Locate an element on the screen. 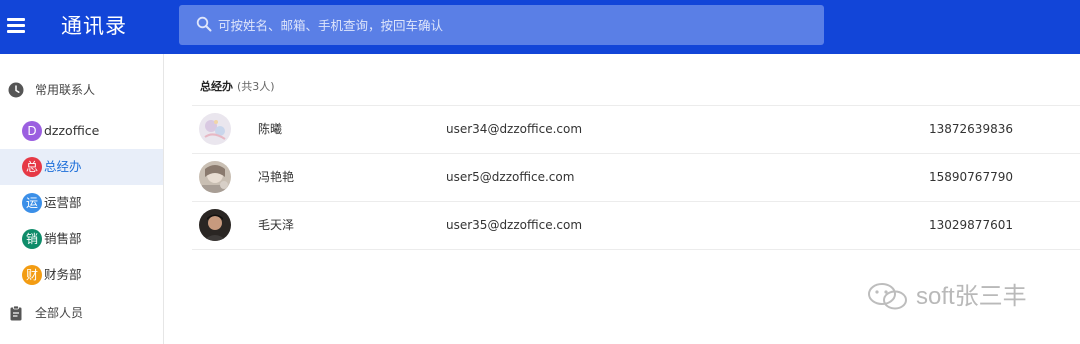 The width and height of the screenshot is (1080, 344). search-icon is located at coordinates (204, 24).